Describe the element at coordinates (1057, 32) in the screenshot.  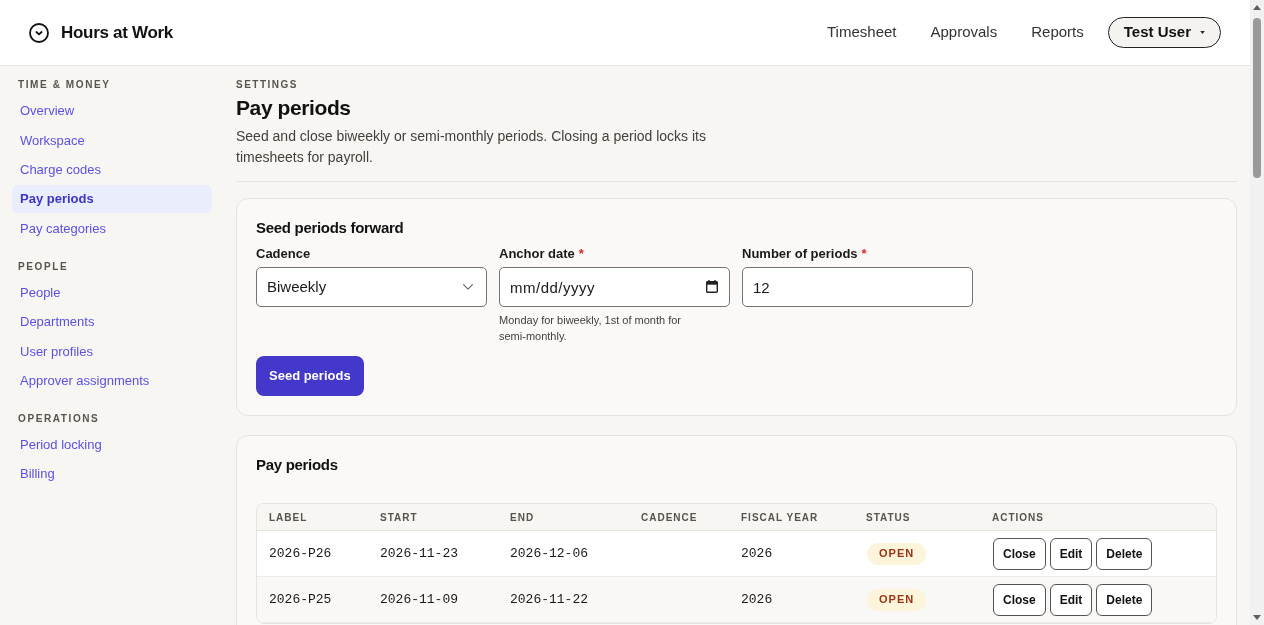
I see `nav-link: Reports` at that location.